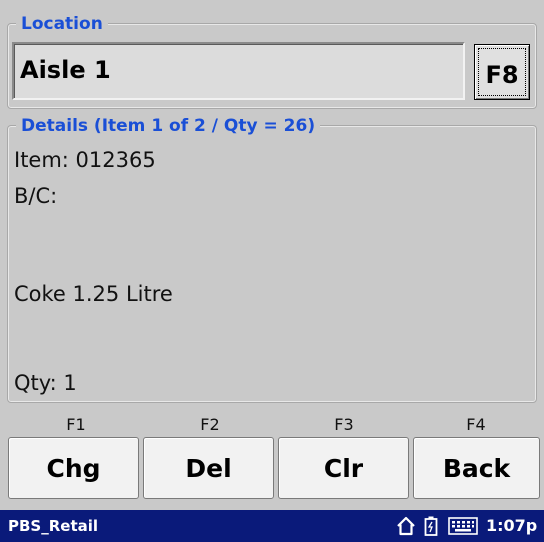 The image size is (544, 542). I want to click on quantity-value: Qty: 1, so click(45, 383).